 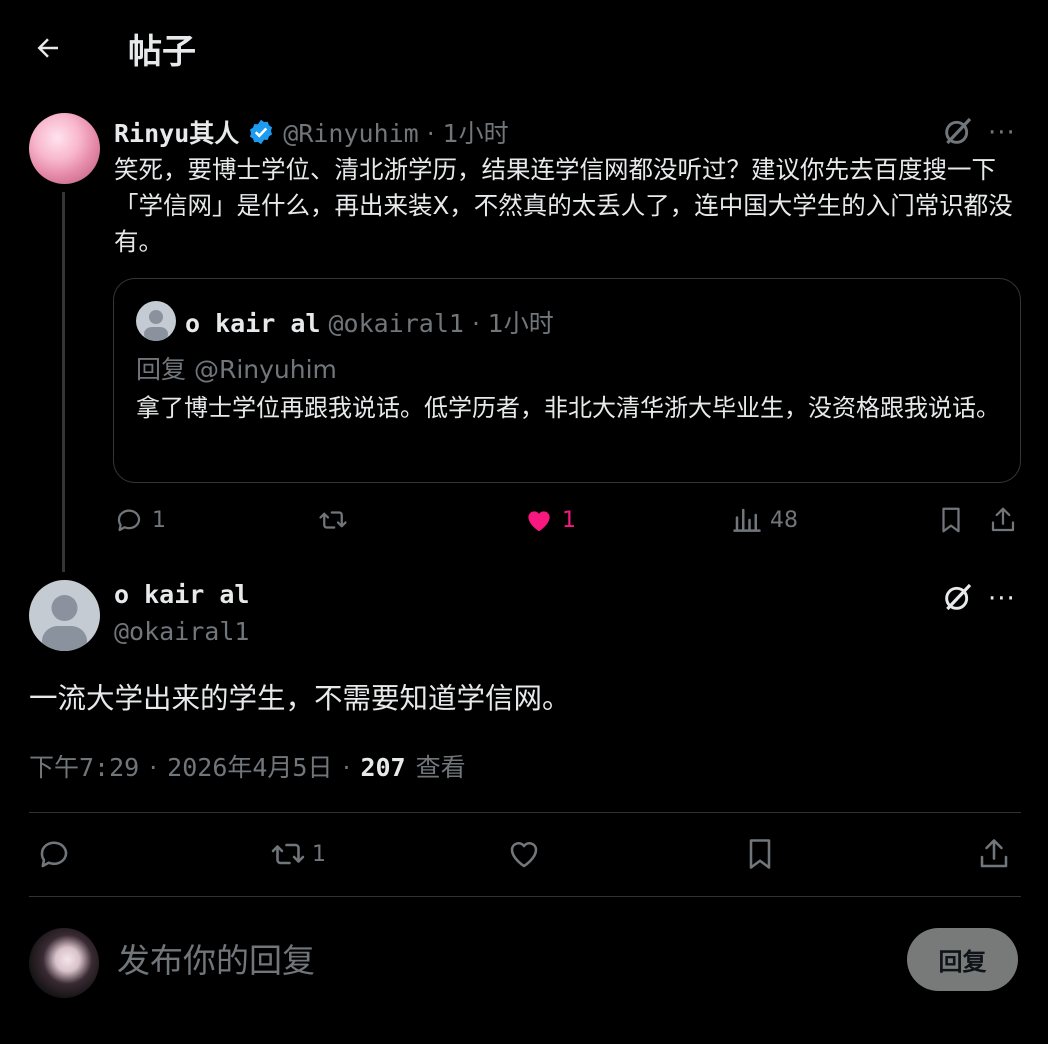 What do you see at coordinates (440, 767) in the screenshot?
I see `post2-views-label: 查看` at bounding box center [440, 767].